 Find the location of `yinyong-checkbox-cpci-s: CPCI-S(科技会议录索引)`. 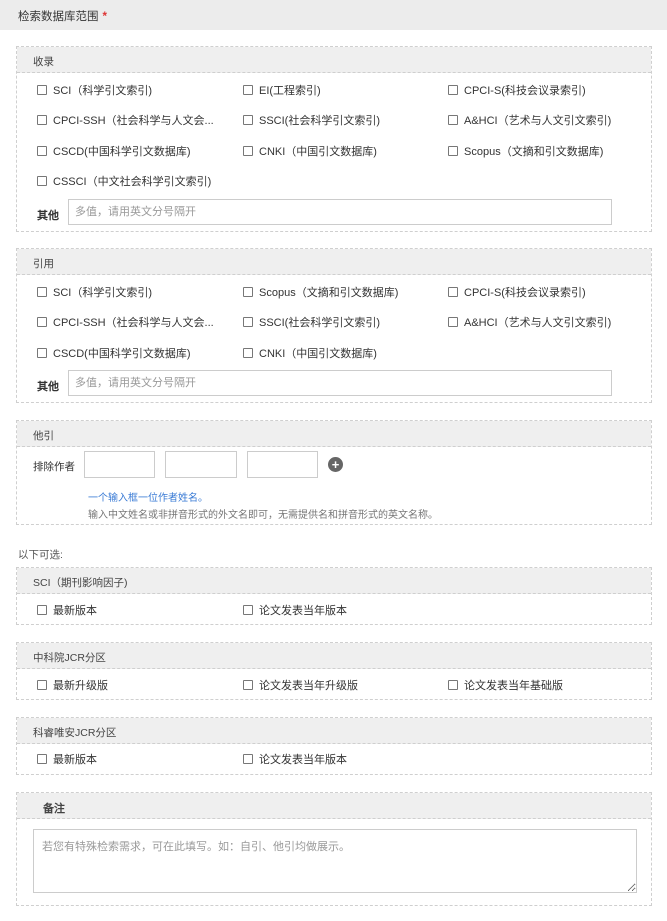

yinyong-checkbox-cpci-s: CPCI-S(科技会议录索引) is located at coordinates (517, 292).